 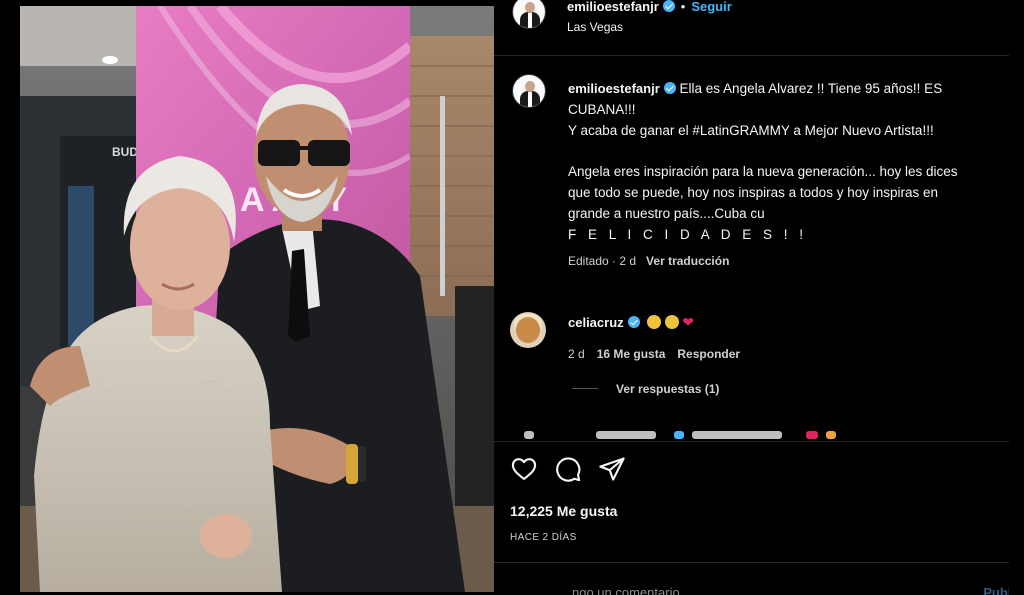 I want to click on share-button, so click(x=613, y=470).